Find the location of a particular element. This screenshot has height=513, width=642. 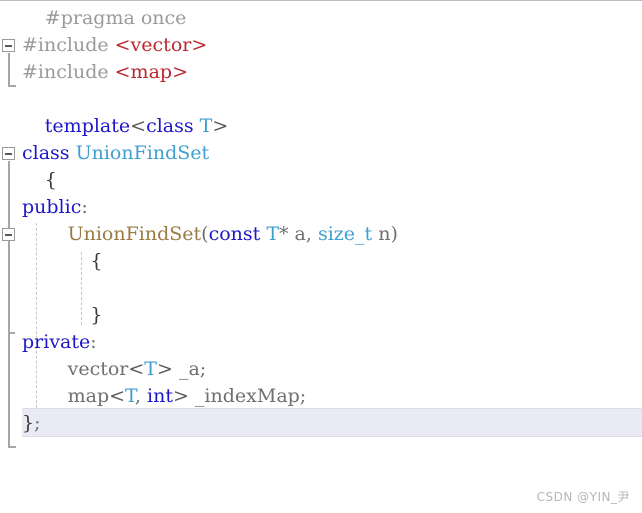

indent-guide is located at coordinates (82, 288).